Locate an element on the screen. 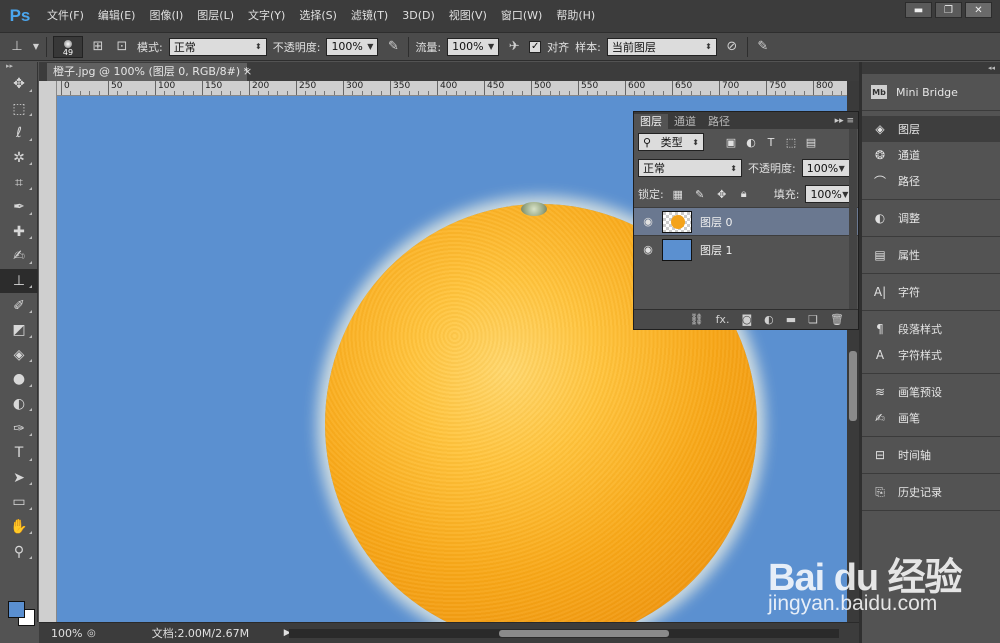 This screenshot has height=643, width=1000. lasso-tool-icon: ℓ is located at coordinates (19, 133).